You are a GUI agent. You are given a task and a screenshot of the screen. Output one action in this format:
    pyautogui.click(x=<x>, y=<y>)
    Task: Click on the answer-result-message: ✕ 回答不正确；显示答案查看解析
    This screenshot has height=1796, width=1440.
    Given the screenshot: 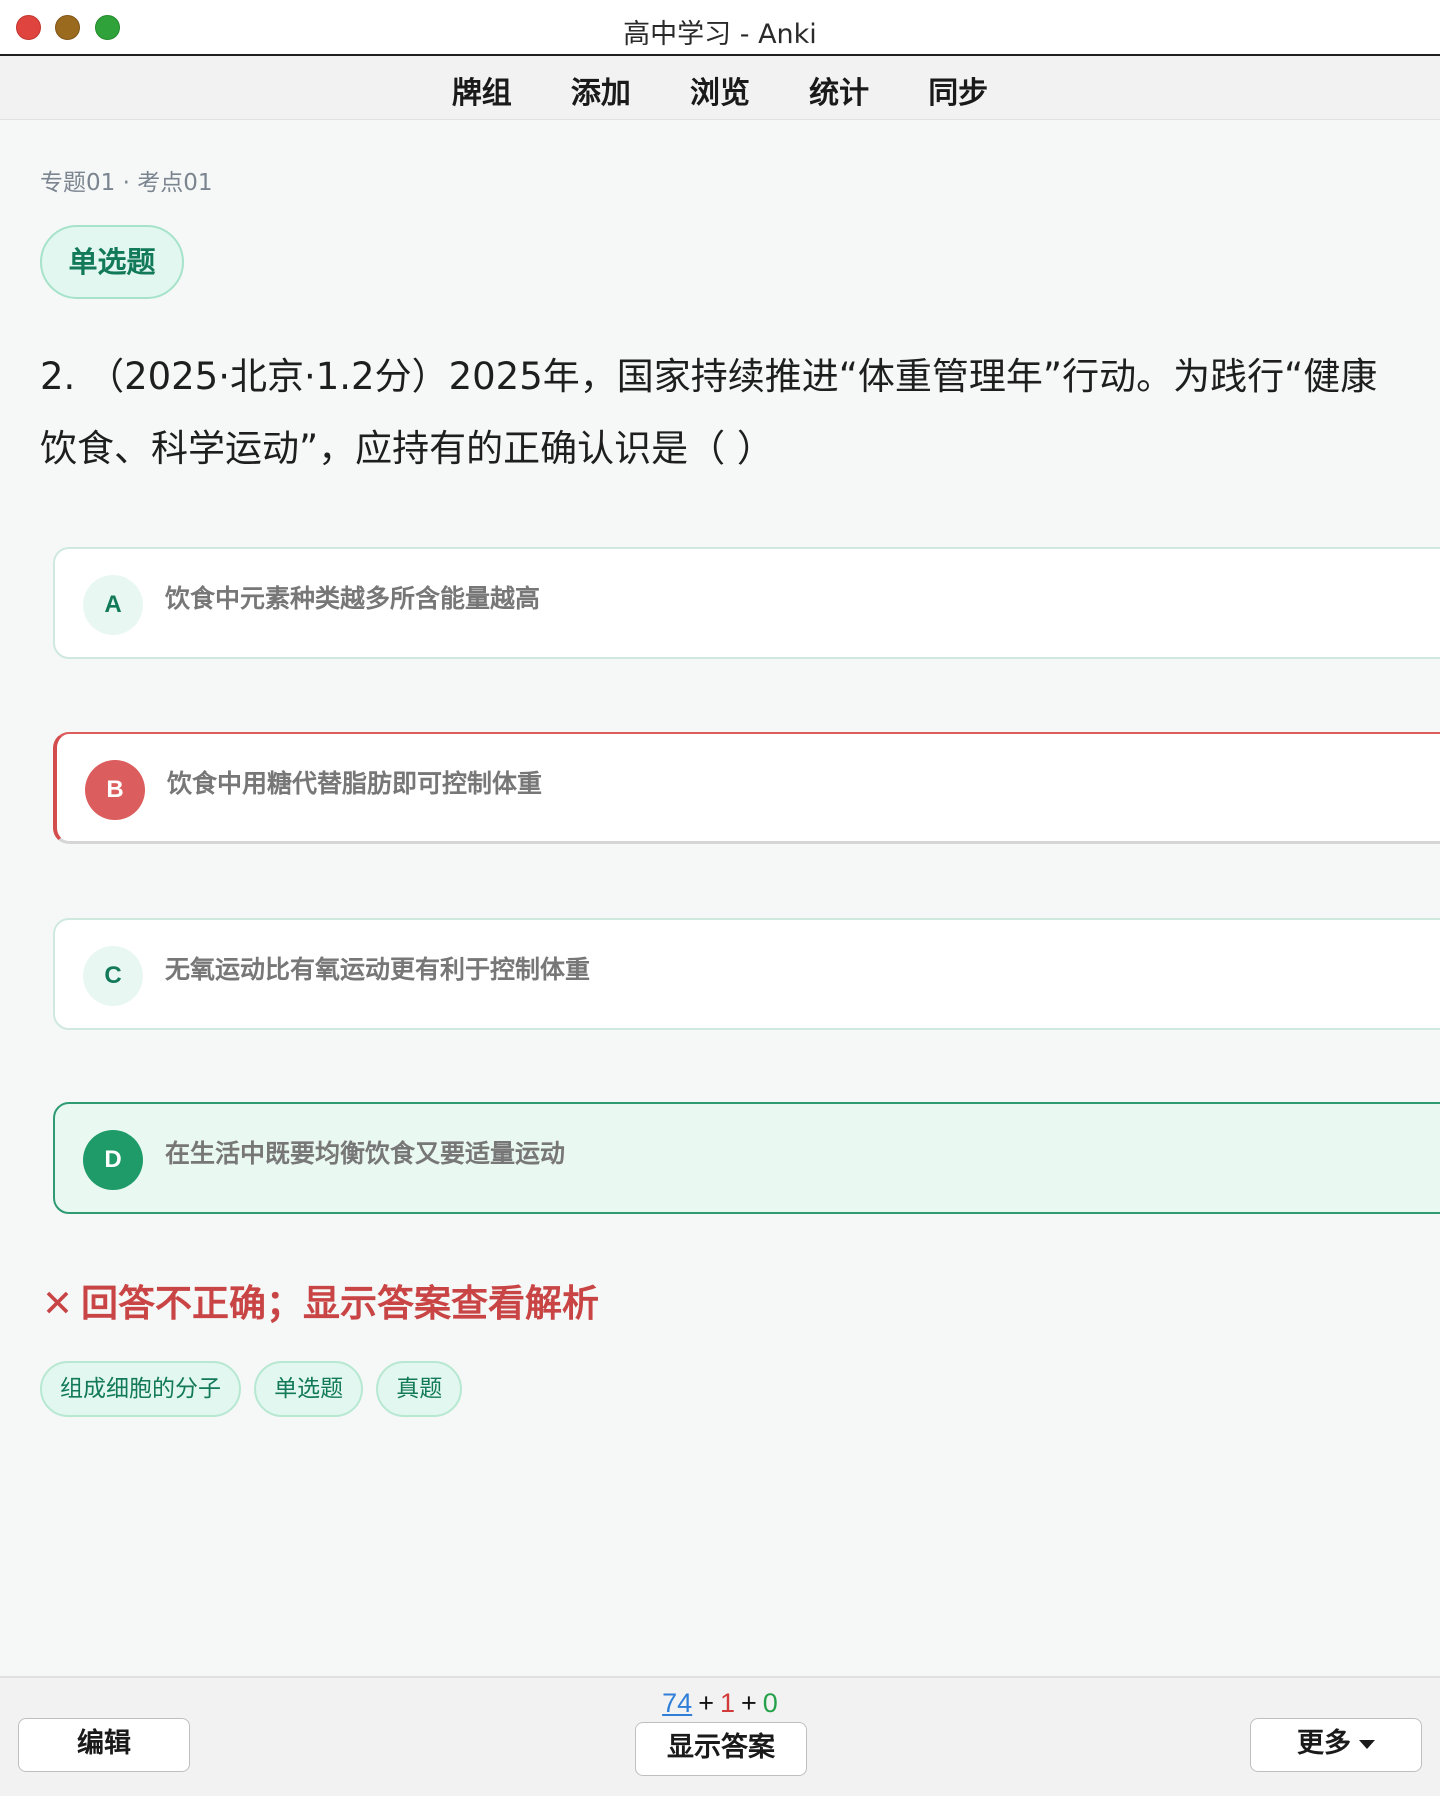 What is the action you would take?
    pyautogui.click(x=320, y=1300)
    